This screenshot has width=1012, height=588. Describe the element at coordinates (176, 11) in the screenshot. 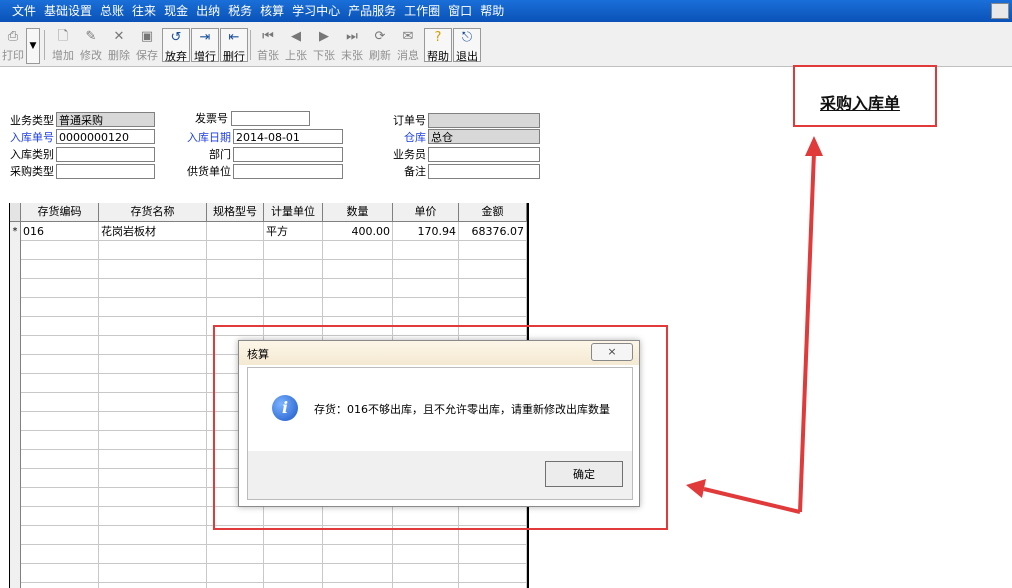

I see `menu-cash: 现金` at that location.